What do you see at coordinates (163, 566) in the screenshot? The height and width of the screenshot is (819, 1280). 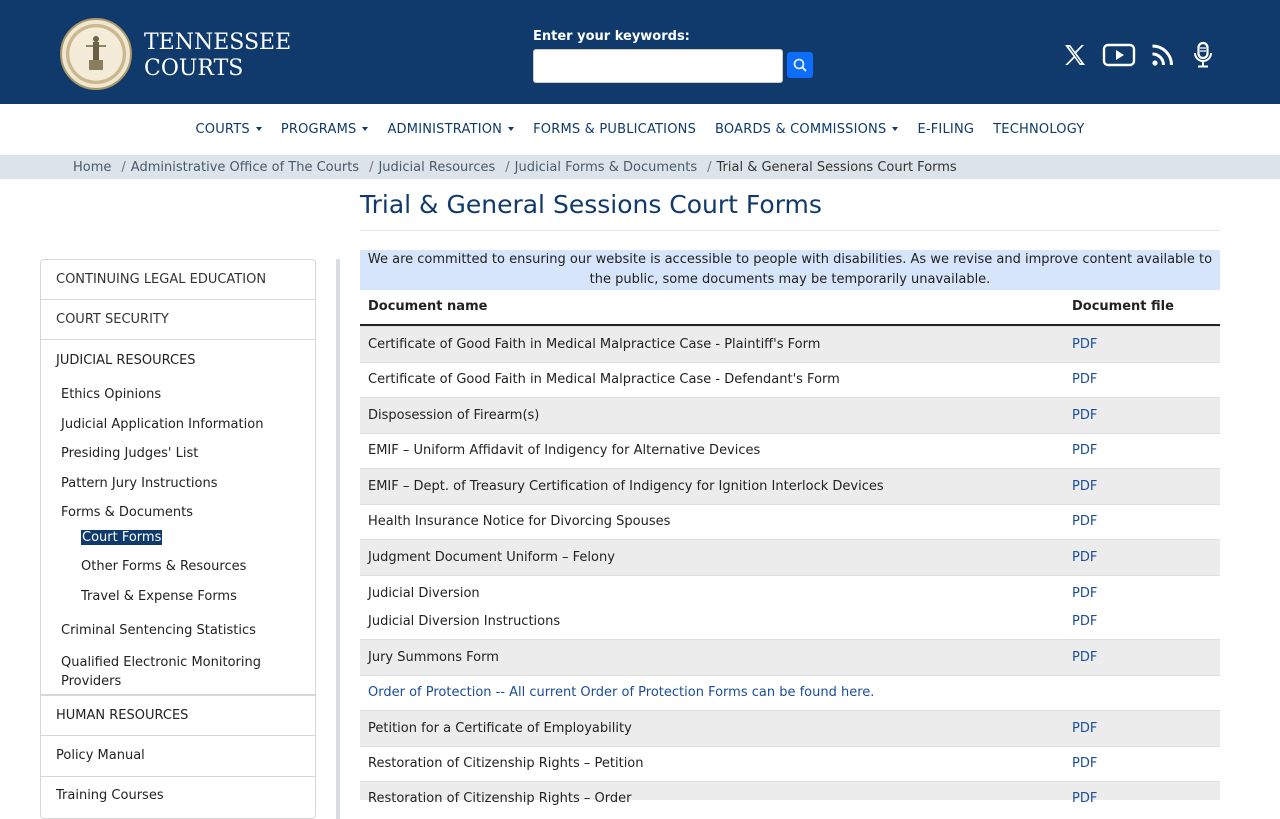 I see `sidebar-subitem-other-forms: Other Forms & Resources` at bounding box center [163, 566].